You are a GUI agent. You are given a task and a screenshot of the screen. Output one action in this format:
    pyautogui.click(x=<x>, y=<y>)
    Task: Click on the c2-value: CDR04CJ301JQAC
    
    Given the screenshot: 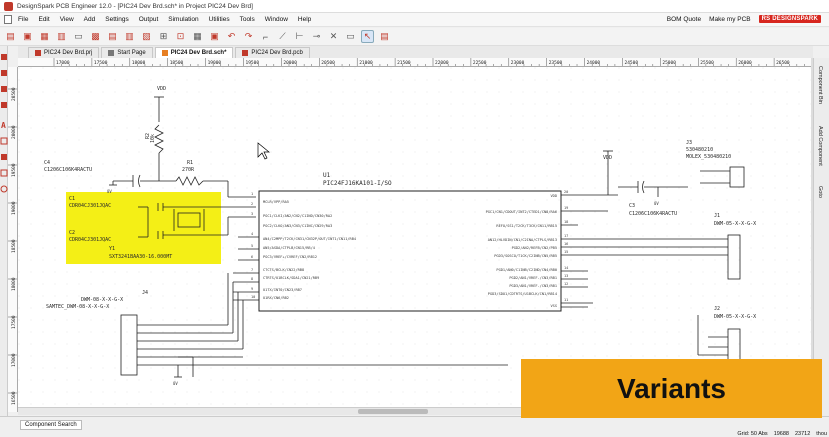 What is the action you would take?
    pyautogui.click(x=90, y=240)
    